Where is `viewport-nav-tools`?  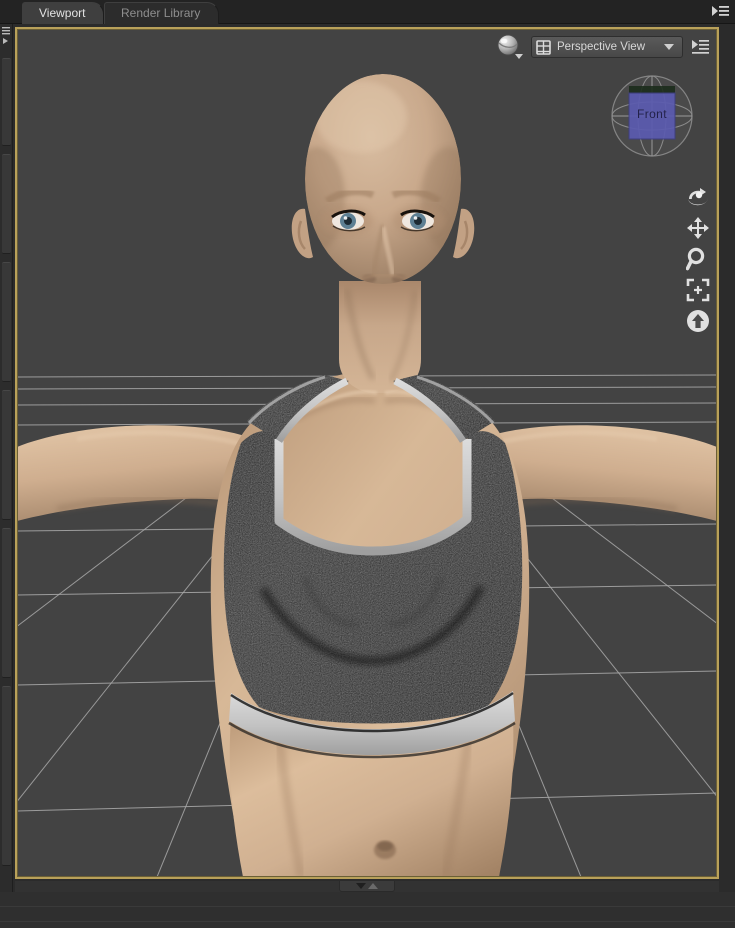 viewport-nav-tools is located at coordinates (698, 198).